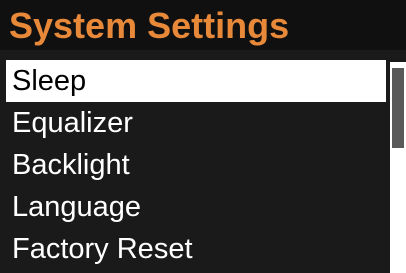  Describe the element at coordinates (196, 123) in the screenshot. I see `menu-item-equalizer: Equalizer` at that location.